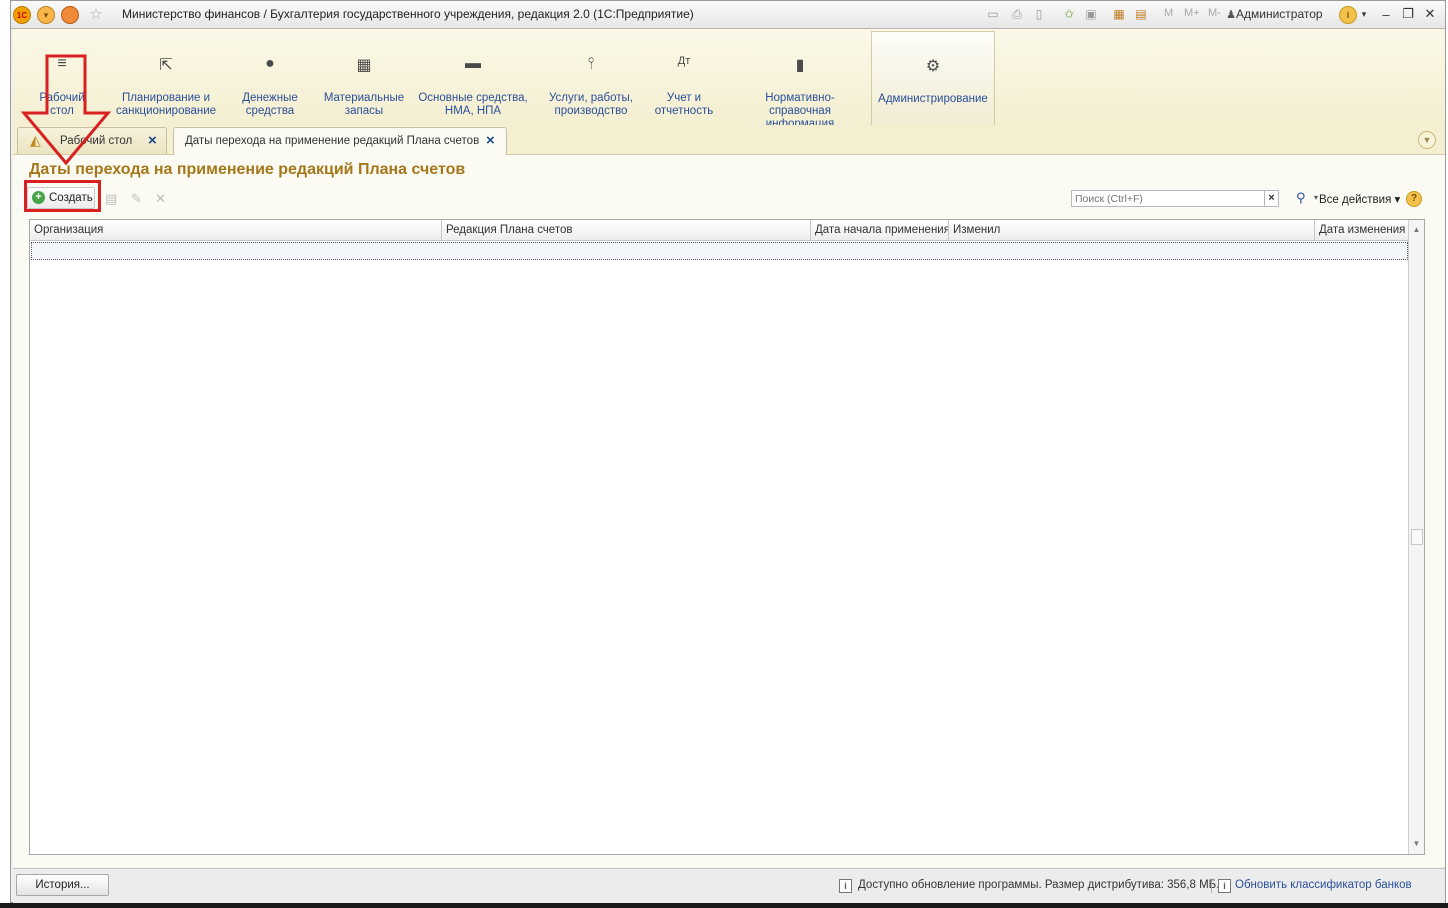 The image size is (1448, 908). I want to click on info-dropdown-icon: ▾, so click(1364, 14).